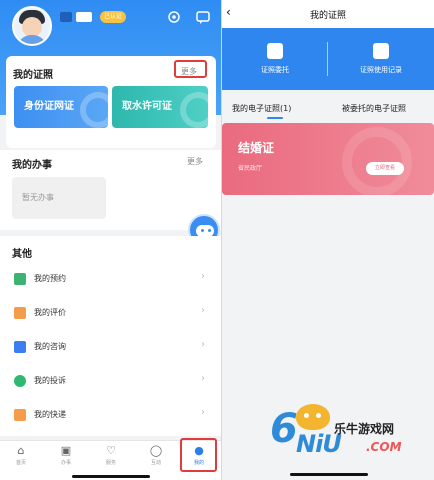  I want to click on settings-gear-icon, so click(174, 17).